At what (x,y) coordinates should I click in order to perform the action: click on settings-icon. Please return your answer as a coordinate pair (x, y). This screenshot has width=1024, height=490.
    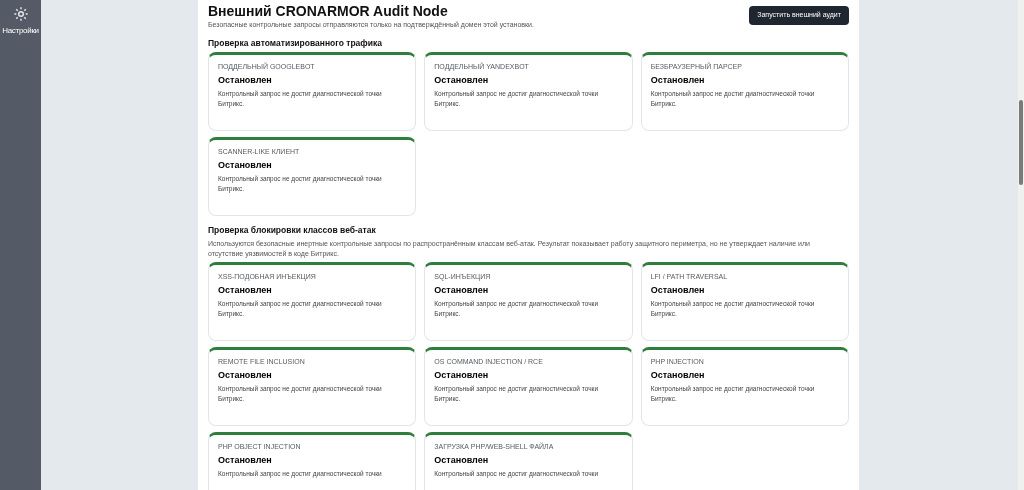
    Looking at the image, I should click on (20, 14).